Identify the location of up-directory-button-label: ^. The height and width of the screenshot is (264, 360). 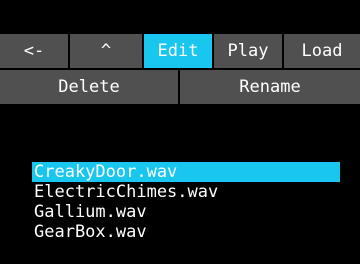
(106, 51).